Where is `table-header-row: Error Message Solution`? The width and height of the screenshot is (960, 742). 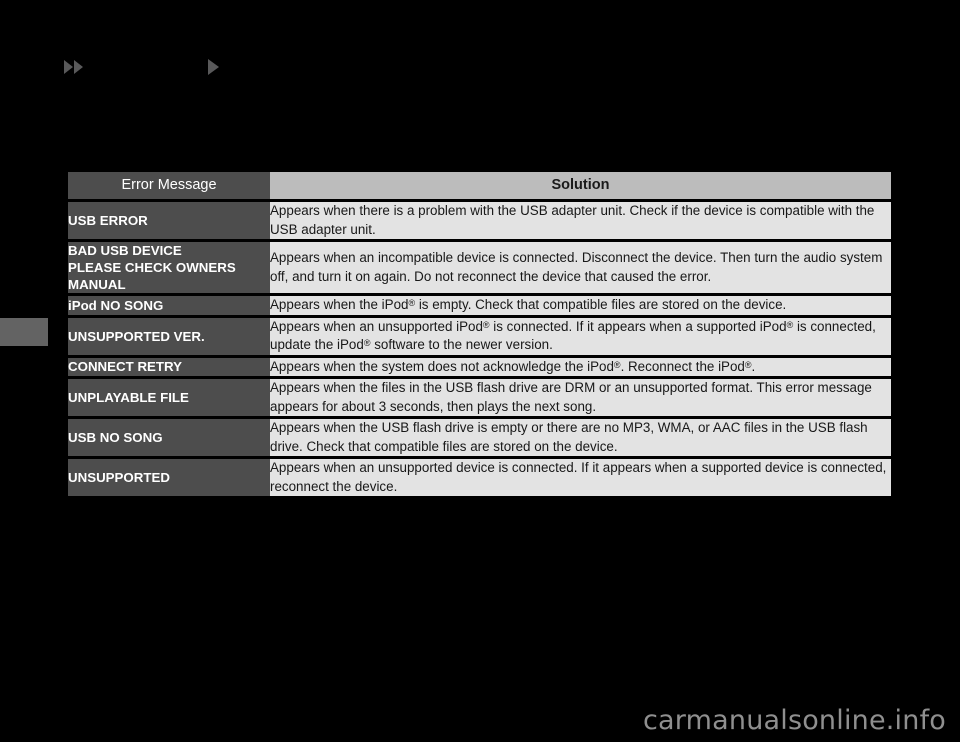 table-header-row: Error Message Solution is located at coordinates (479, 187).